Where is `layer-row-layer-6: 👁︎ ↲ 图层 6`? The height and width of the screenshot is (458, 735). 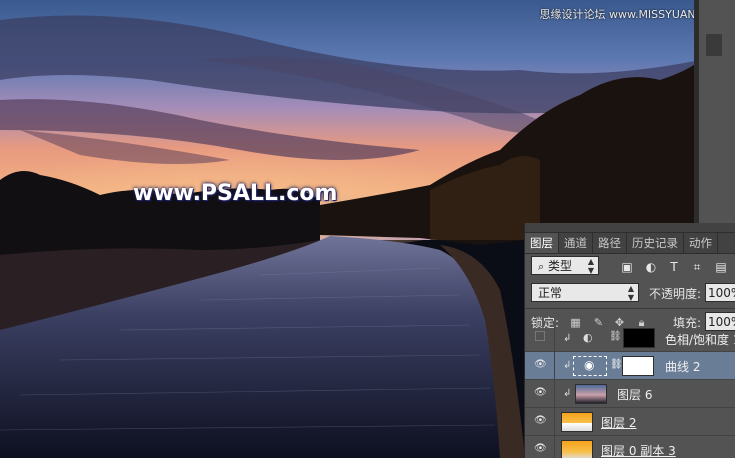 layer-row-layer-6: 👁︎ ↲ 图层 6 is located at coordinates (630, 394).